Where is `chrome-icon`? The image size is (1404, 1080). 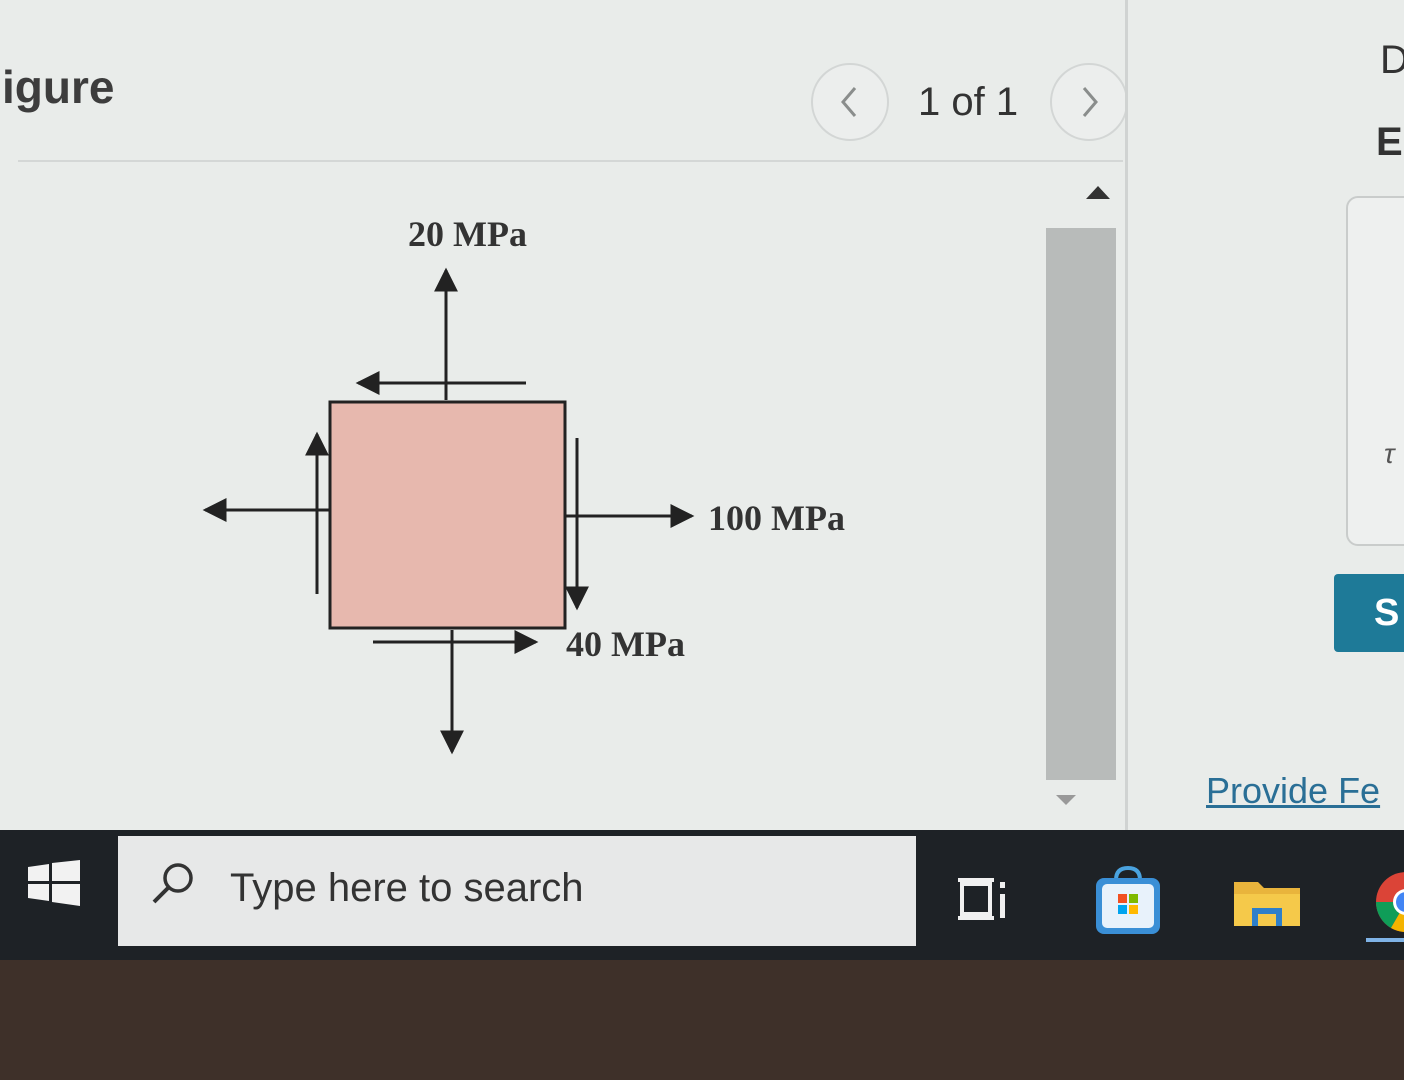 chrome-icon is located at coordinates (1385, 902).